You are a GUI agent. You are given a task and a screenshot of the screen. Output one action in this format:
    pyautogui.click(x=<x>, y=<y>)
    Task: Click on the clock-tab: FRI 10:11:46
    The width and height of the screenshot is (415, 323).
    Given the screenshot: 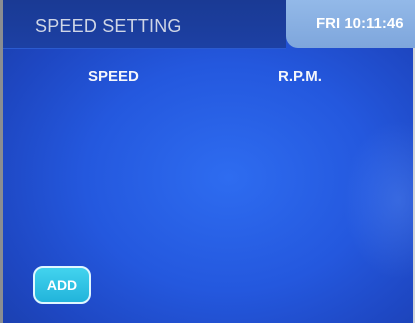 What is the action you would take?
    pyautogui.click(x=350, y=24)
    